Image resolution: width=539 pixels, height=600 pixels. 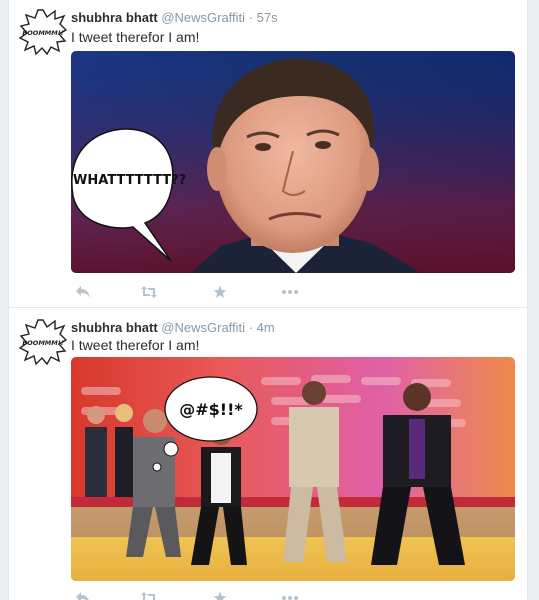 I want to click on tweet-header: shubhra bhatt @NewsGraffiti · 4m, so click(x=173, y=327).